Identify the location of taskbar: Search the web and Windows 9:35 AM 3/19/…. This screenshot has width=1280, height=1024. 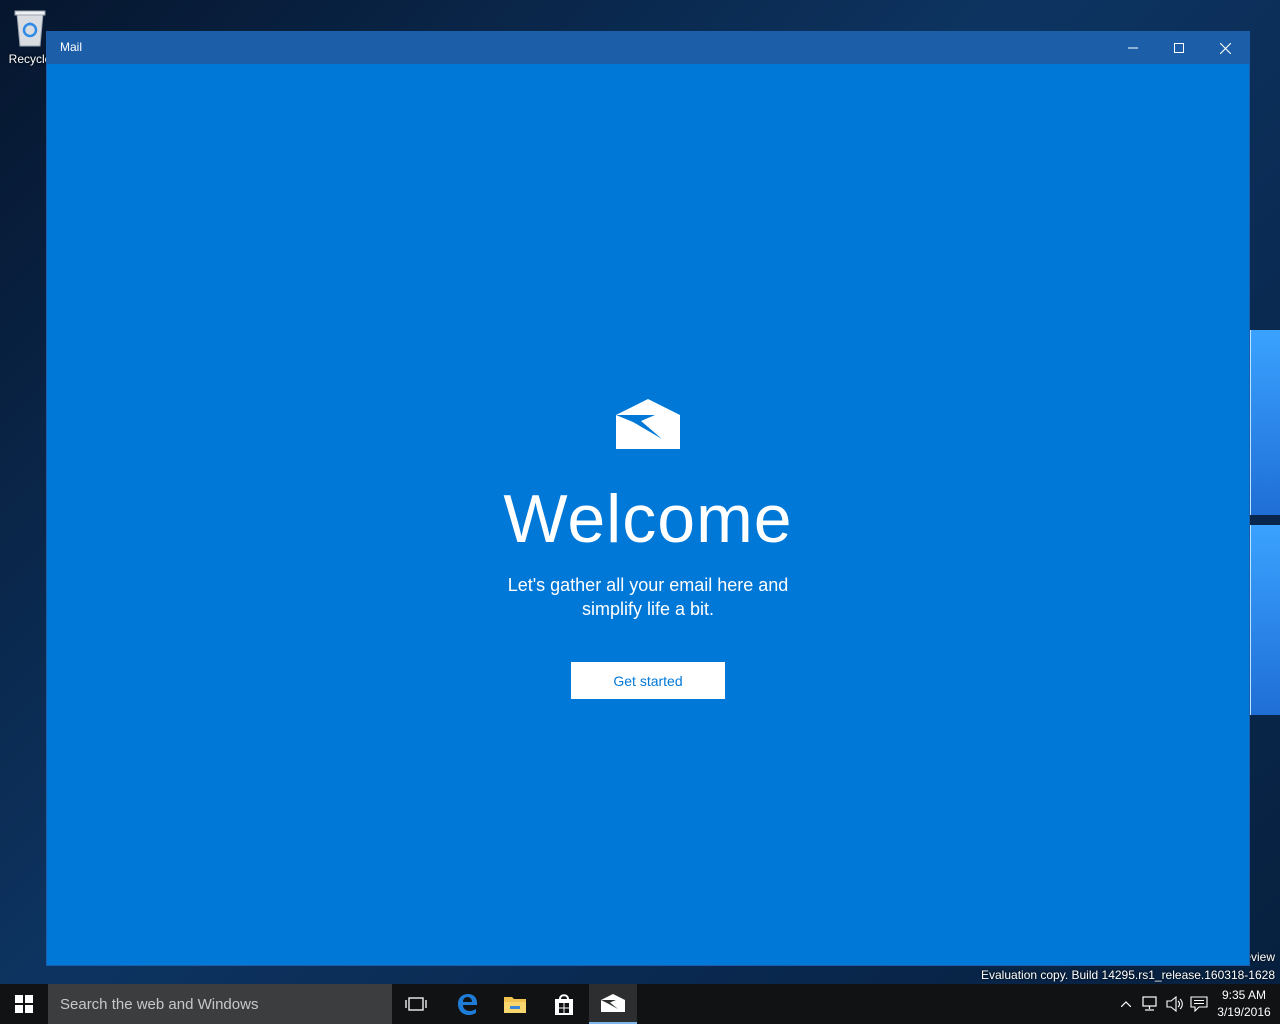
(640, 1004).